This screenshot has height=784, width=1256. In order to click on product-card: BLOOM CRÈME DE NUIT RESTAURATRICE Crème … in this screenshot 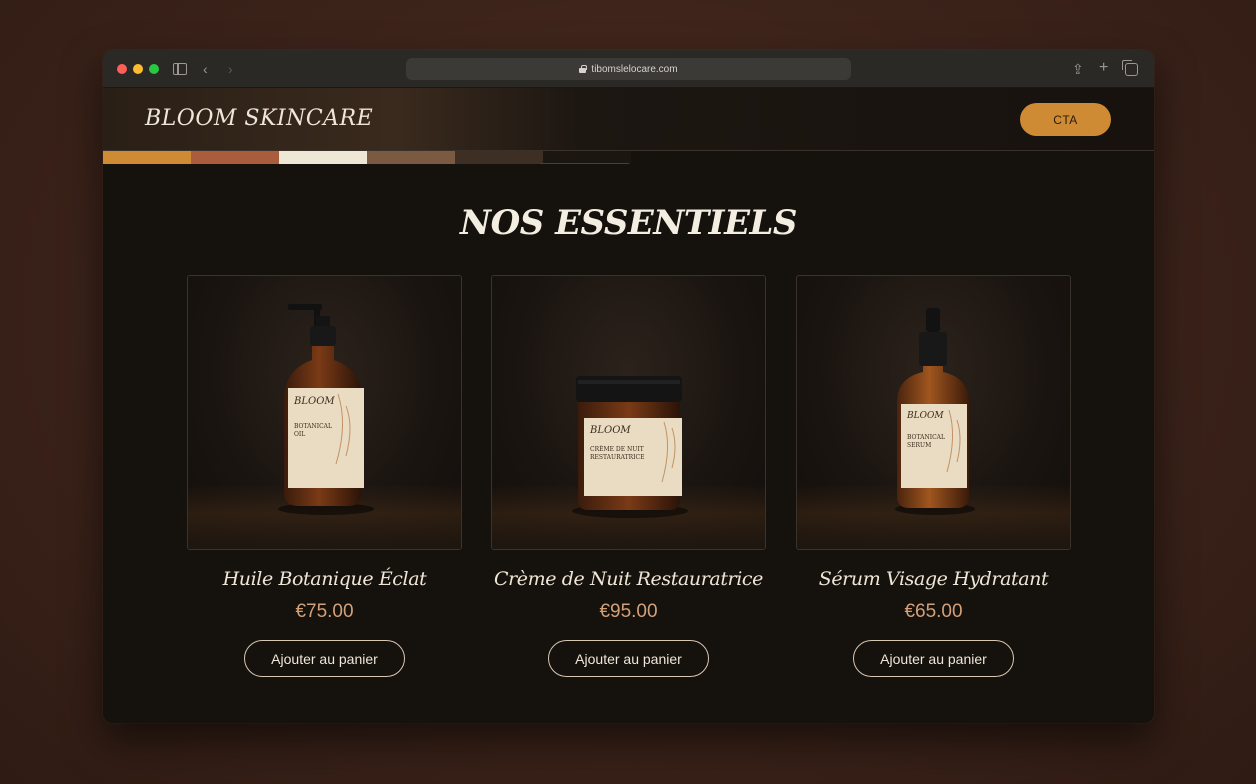, I will do `click(628, 476)`.